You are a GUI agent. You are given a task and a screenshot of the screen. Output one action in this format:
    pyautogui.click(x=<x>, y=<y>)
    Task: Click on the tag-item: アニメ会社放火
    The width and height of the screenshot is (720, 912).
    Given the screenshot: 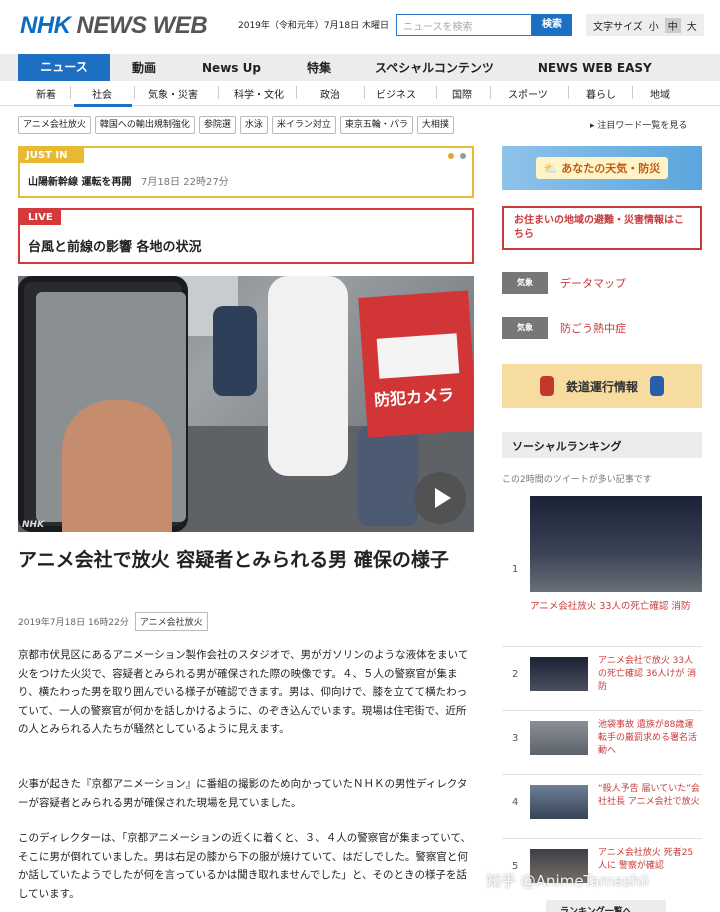 What is the action you would take?
    pyautogui.click(x=54, y=125)
    